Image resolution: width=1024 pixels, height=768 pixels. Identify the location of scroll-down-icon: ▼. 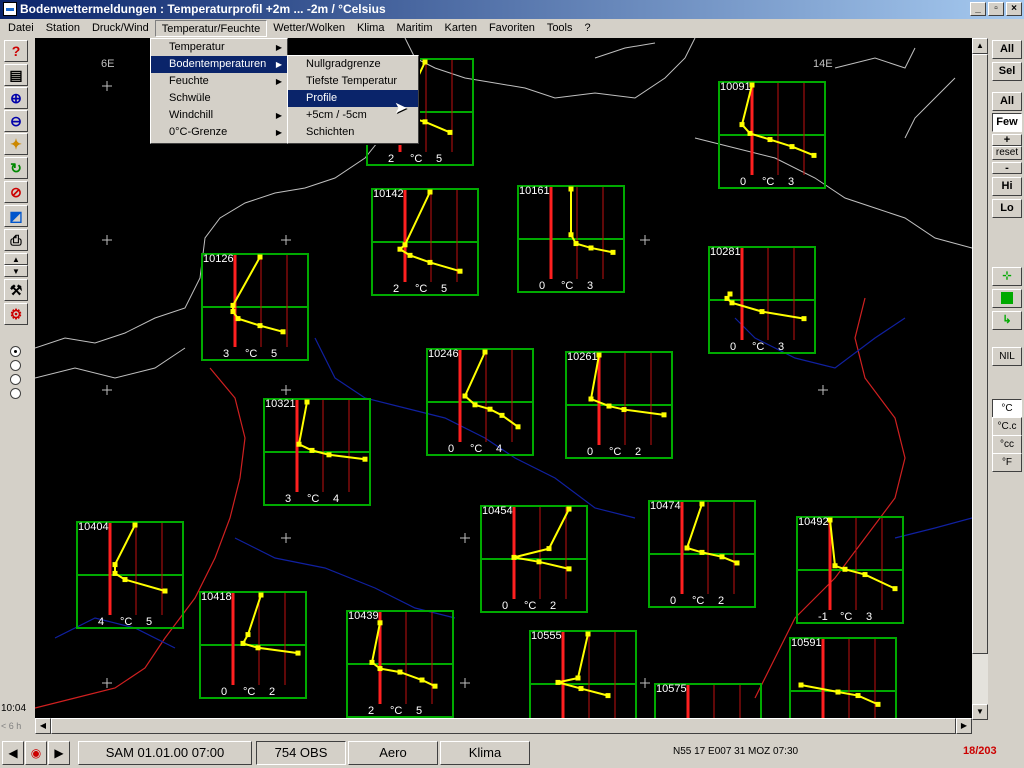
(16, 271).